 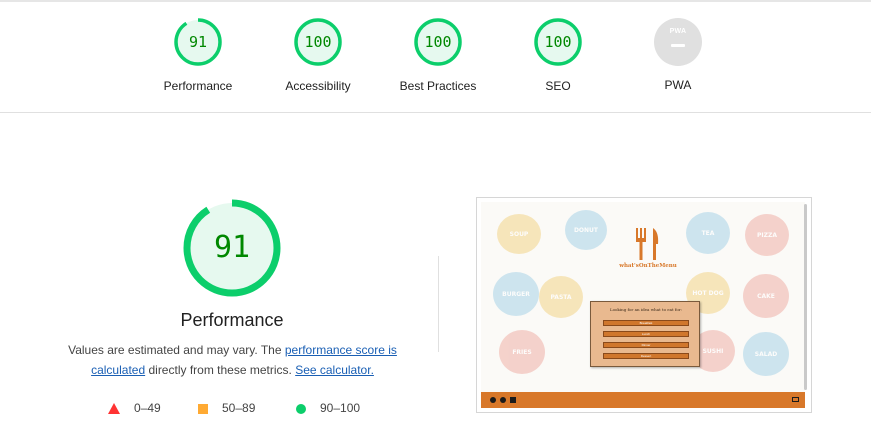 I want to click on legend-average: 50–89, so click(x=226, y=408).